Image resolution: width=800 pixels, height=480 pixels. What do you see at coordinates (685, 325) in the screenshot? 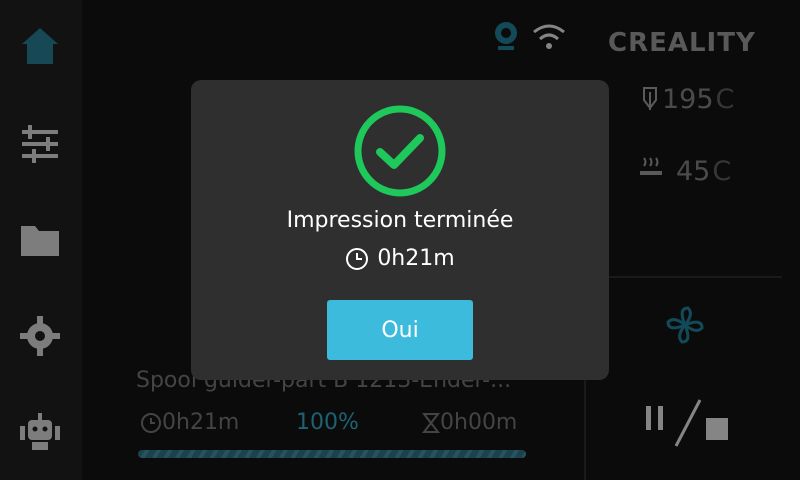
I see `fan-icon` at bounding box center [685, 325].